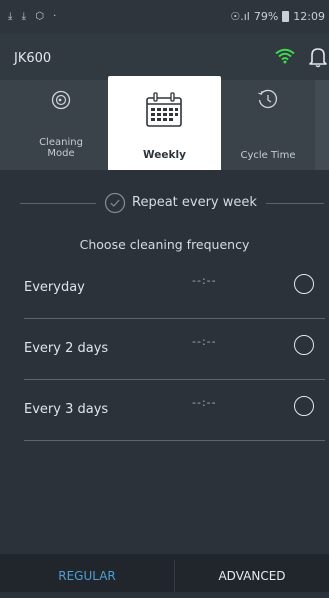  What do you see at coordinates (164, 155) in the screenshot?
I see `tab-weekly-label: Weekly` at bounding box center [164, 155].